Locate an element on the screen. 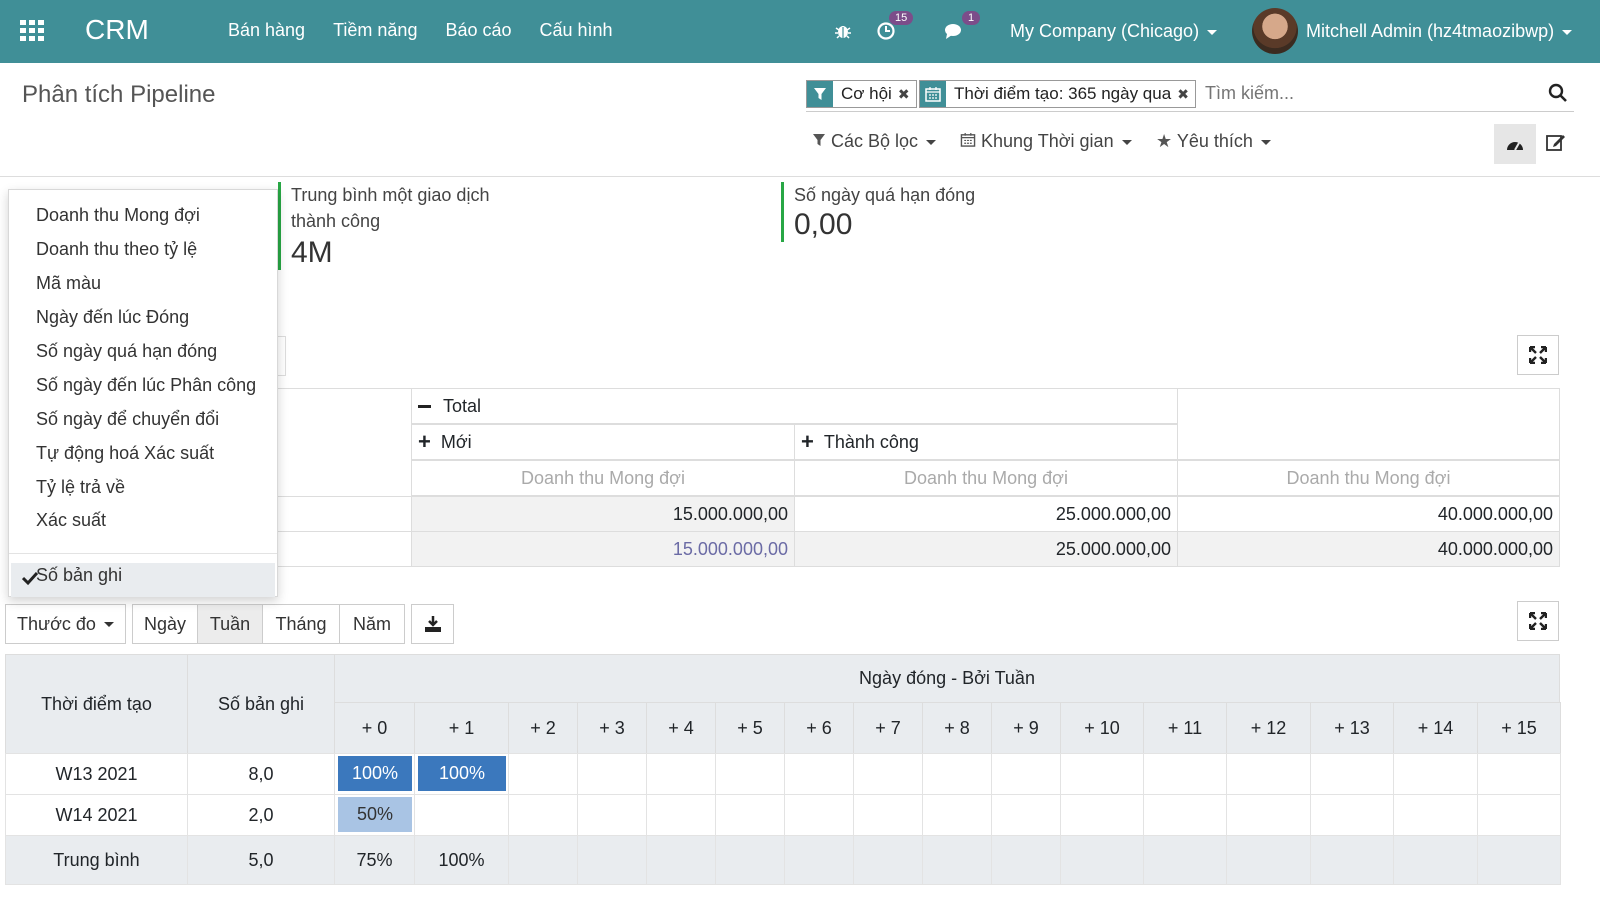 Image resolution: width=1600 pixels, height=901 pixels. pivot-header-new: + Mới is located at coordinates (603, 442).